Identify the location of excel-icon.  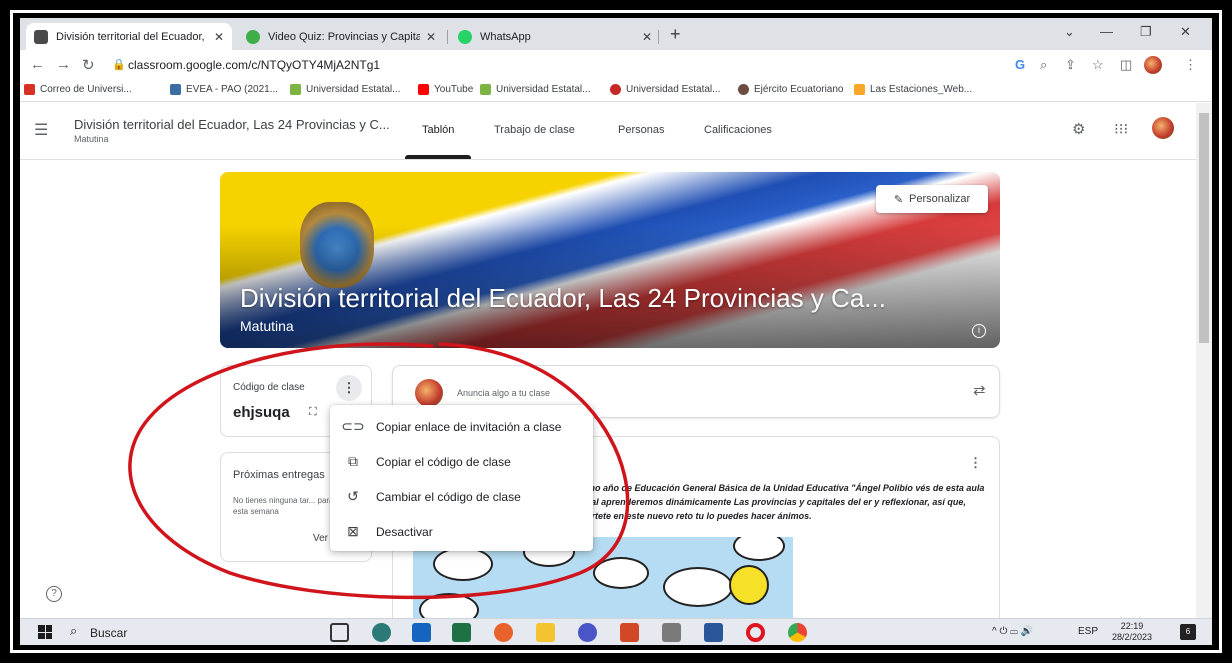
(461, 632).